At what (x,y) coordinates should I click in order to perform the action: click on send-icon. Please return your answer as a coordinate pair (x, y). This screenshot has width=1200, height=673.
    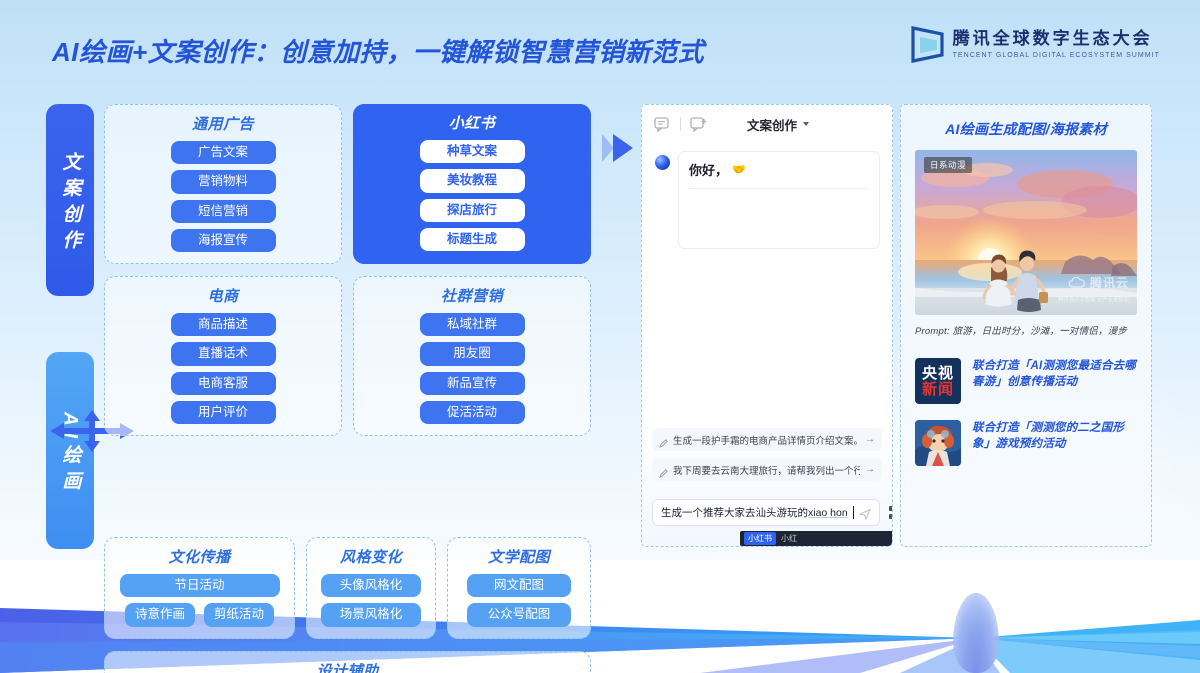
    Looking at the image, I should click on (864, 513).